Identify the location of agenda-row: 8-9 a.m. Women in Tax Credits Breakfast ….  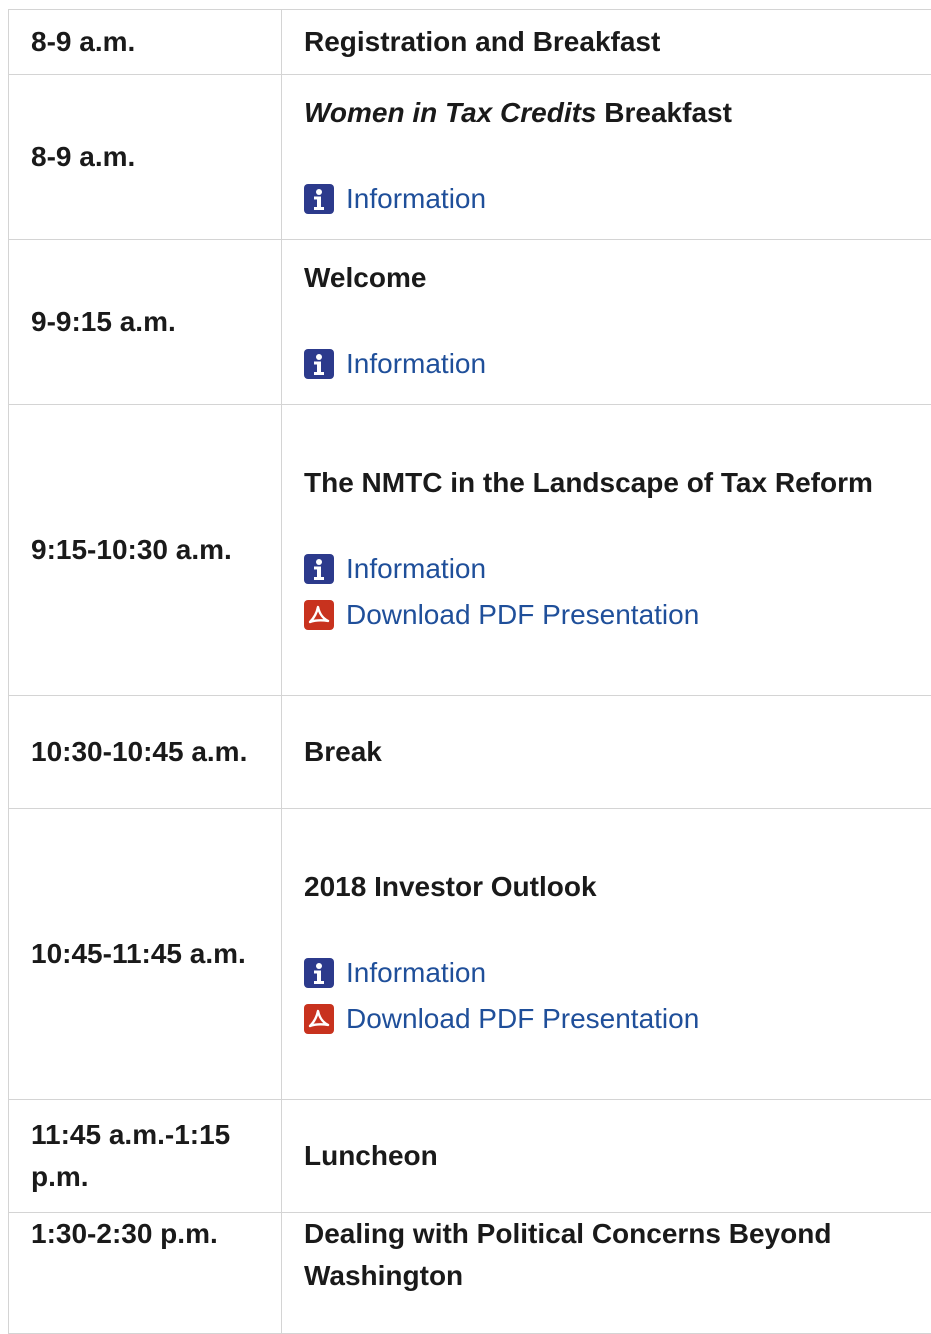
(470, 157).